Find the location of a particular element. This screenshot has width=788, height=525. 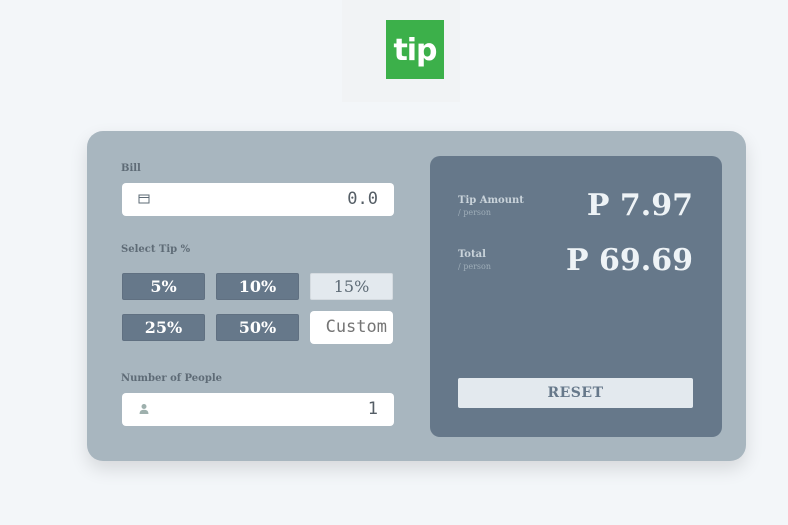

bill-input is located at coordinates (270, 199).